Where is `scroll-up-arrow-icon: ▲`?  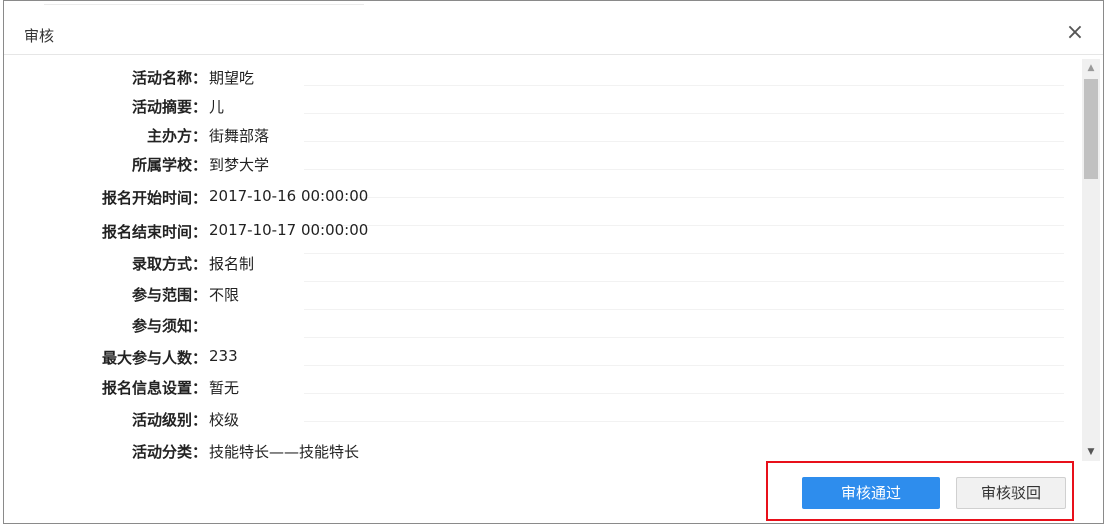 scroll-up-arrow-icon: ▲ is located at coordinates (1091, 68).